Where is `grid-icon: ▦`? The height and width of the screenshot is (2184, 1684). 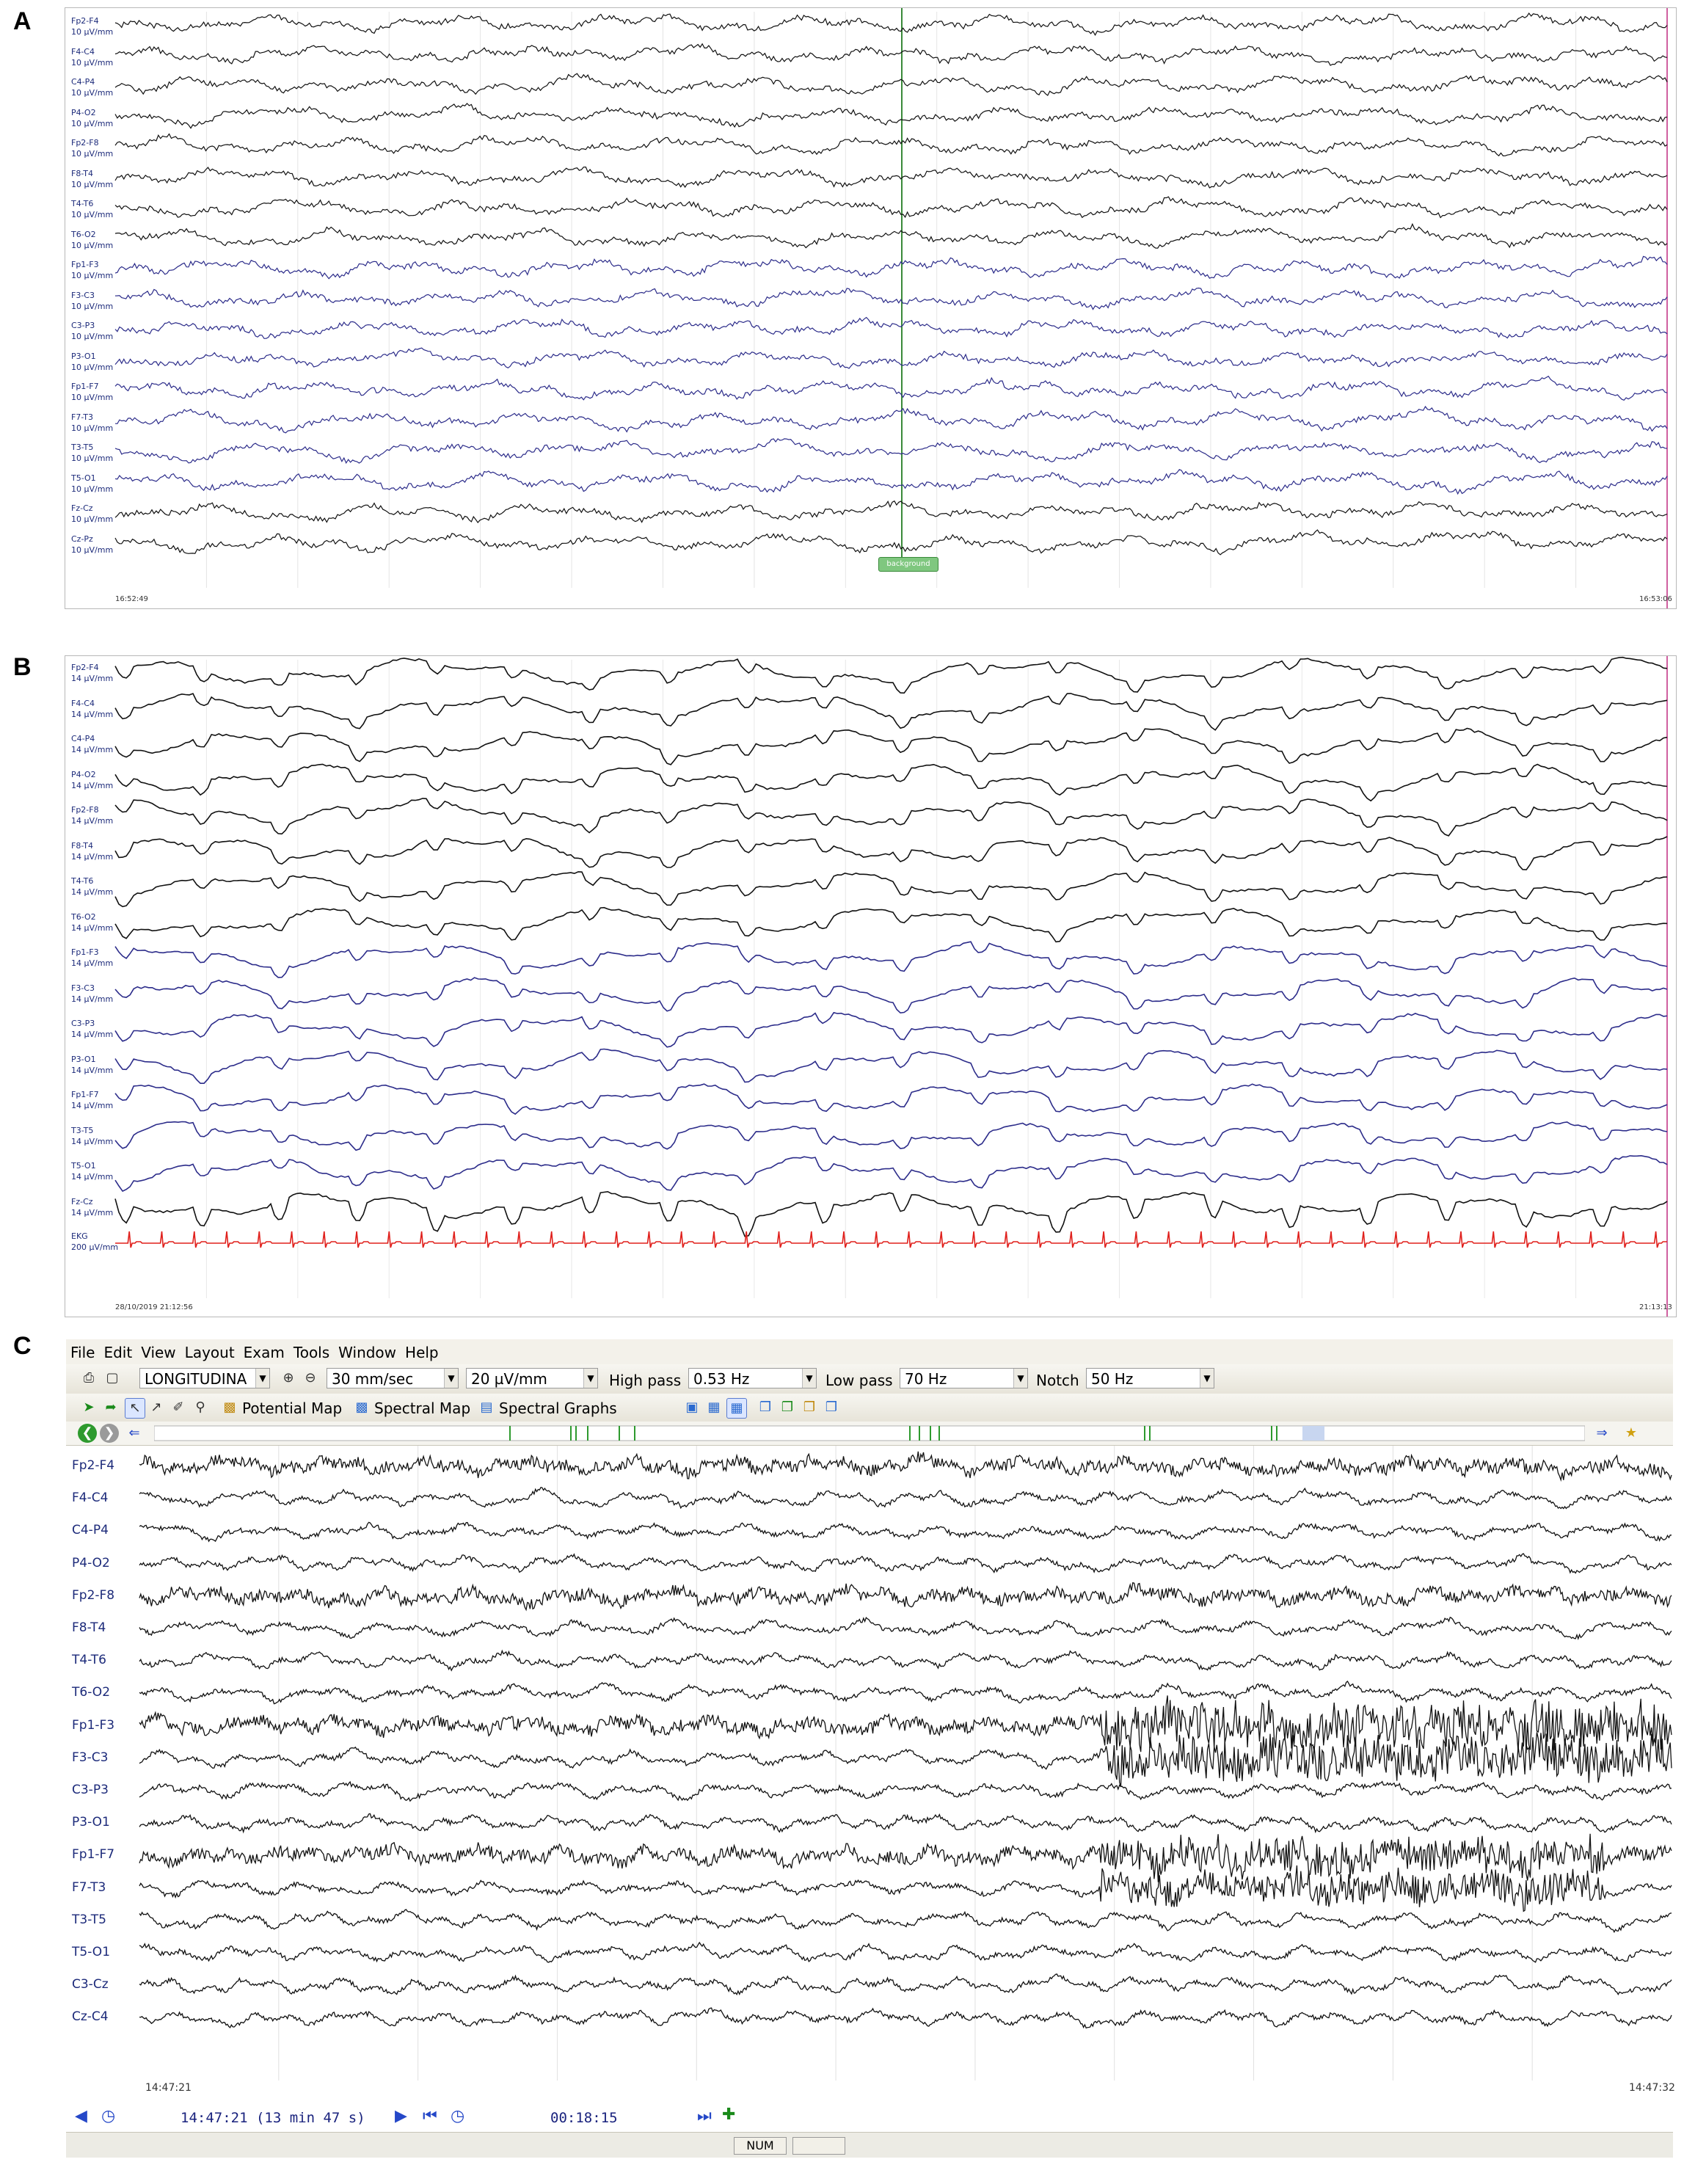
grid-icon: ▦ is located at coordinates (737, 1408).